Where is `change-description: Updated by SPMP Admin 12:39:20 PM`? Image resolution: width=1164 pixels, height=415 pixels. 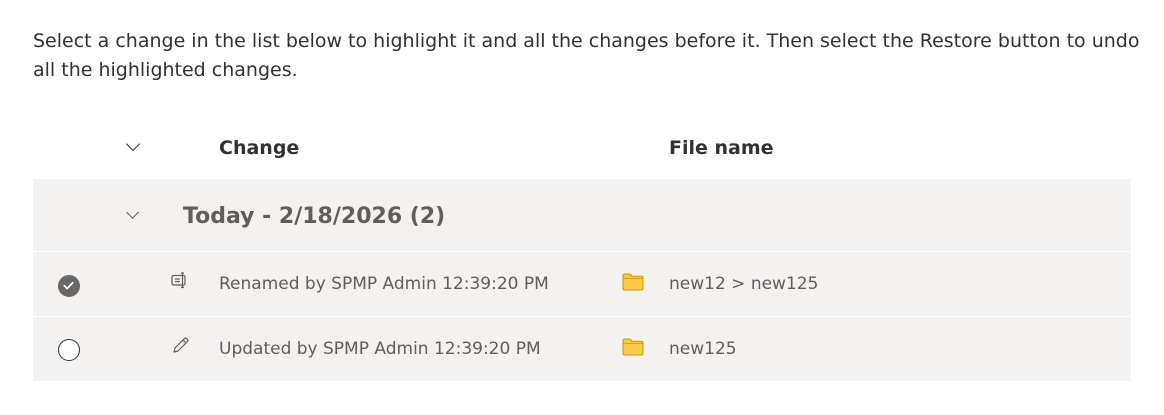 change-description: Updated by SPMP Admin 12:39:20 PM is located at coordinates (380, 349).